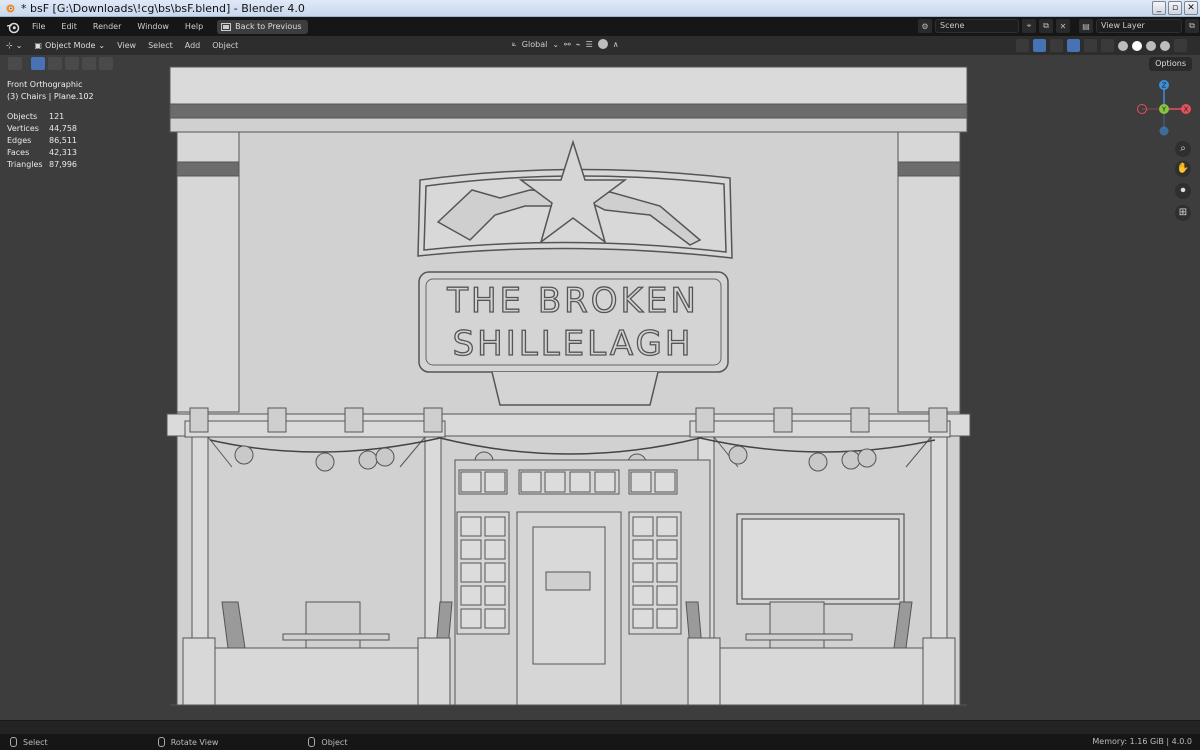 Image resolution: width=1200 pixels, height=750 pixels. Describe the element at coordinates (312, 742) in the screenshot. I see `right-mouse-icon` at that location.